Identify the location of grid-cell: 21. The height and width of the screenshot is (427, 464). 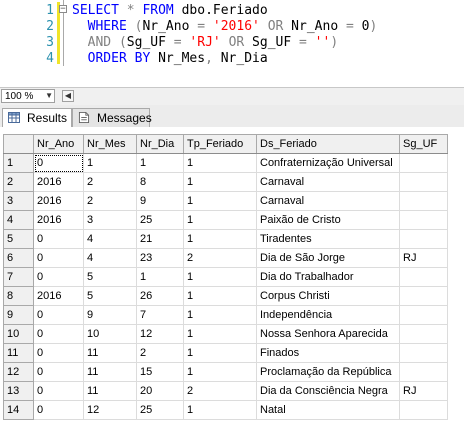
(160, 239).